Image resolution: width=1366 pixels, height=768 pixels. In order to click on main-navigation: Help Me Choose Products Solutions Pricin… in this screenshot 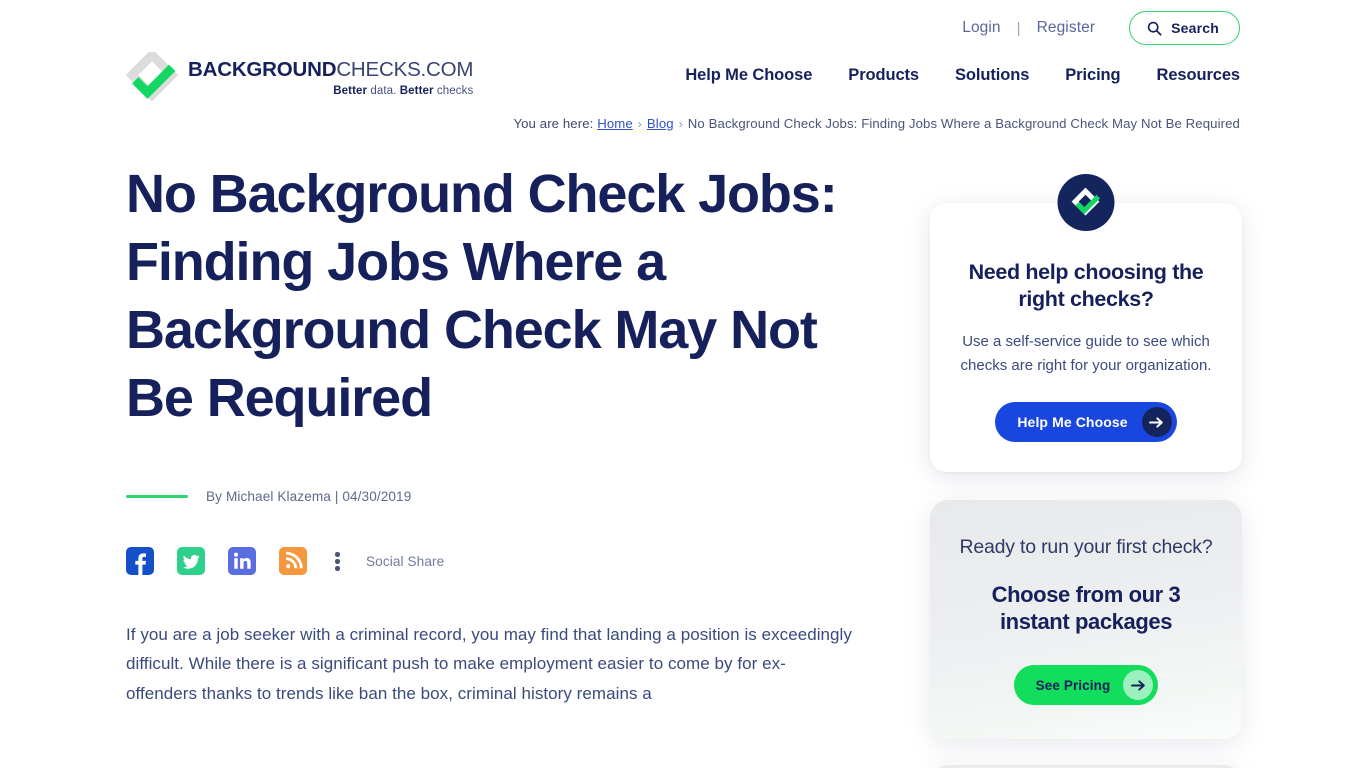, I will do `click(962, 75)`.